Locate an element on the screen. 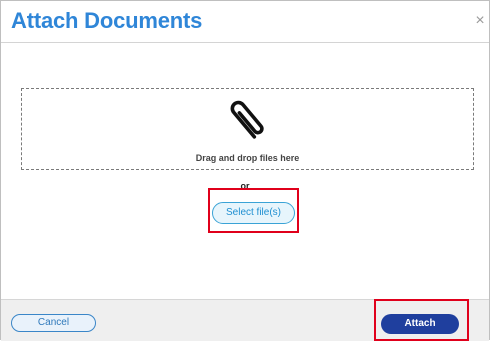  drop-instructions: Drag and drop files here is located at coordinates (247, 158).